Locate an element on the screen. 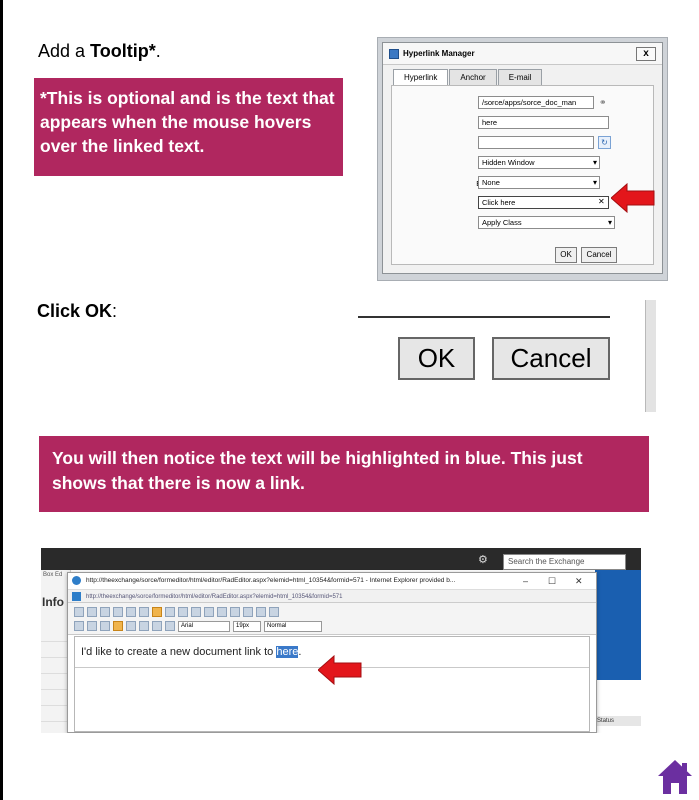 This screenshot has height=800, width=699. find-icon is located at coordinates (274, 612).